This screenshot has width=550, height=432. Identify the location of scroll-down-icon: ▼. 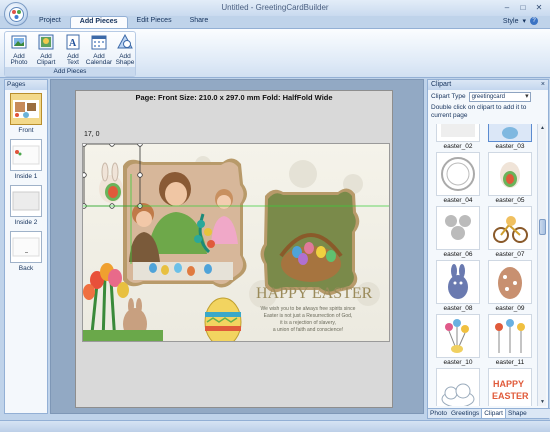
(542, 402).